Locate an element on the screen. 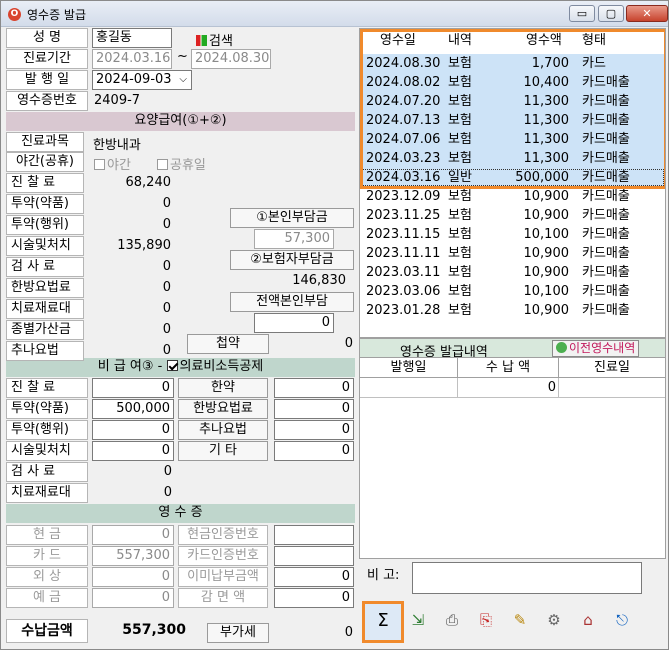 This screenshot has height=650, width=669. table-cell: 2024.08.02 is located at coordinates (403, 82).